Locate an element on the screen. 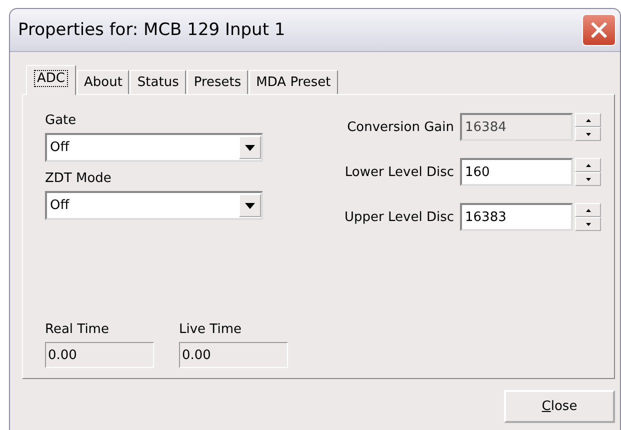  field-label: Conversion Gain is located at coordinates (400, 127).